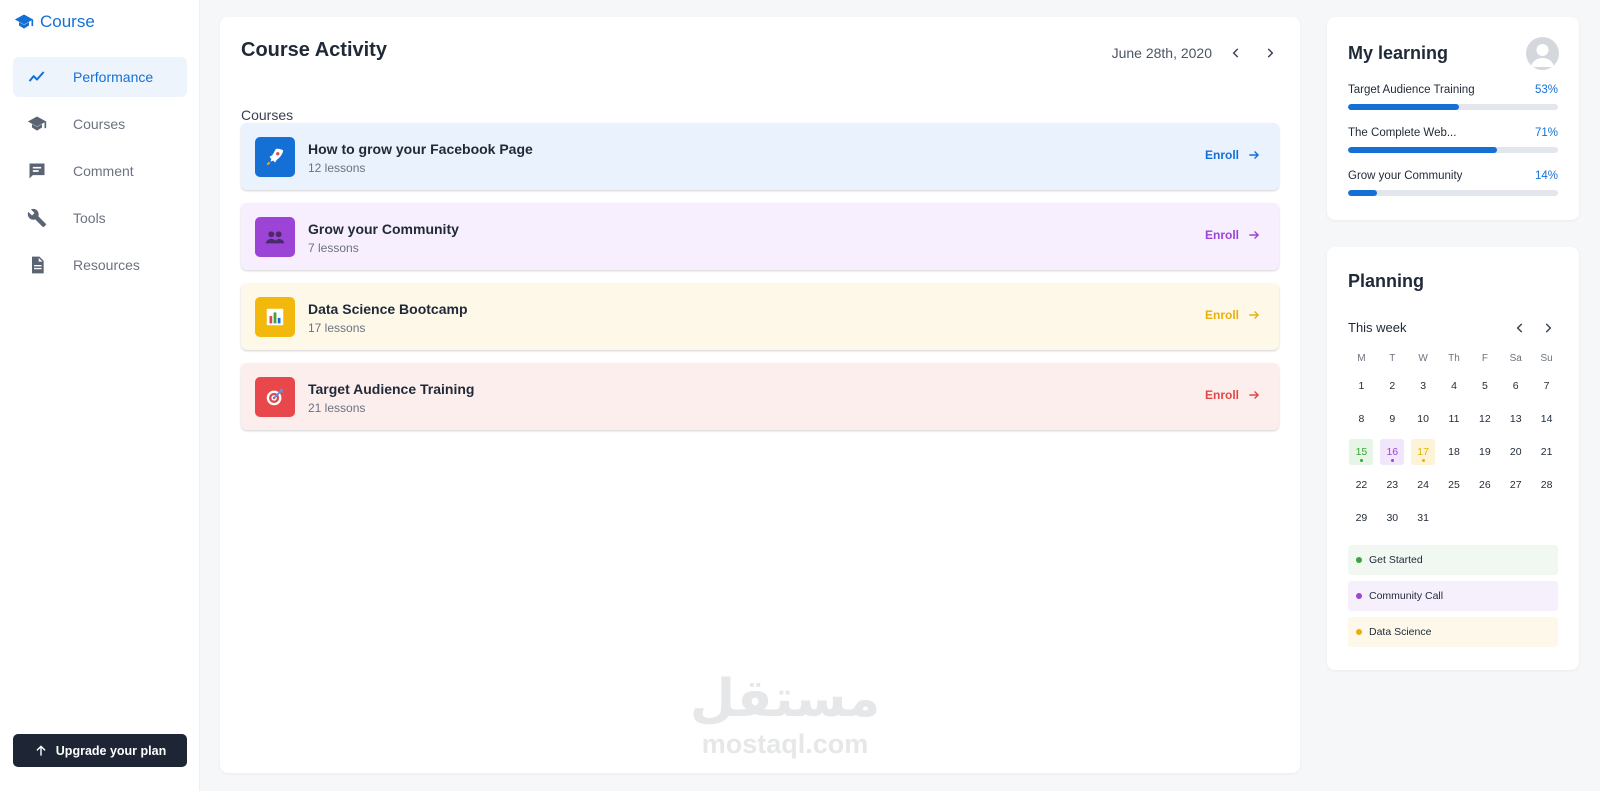  I want to click on calendar-day: 10, so click(1423, 418).